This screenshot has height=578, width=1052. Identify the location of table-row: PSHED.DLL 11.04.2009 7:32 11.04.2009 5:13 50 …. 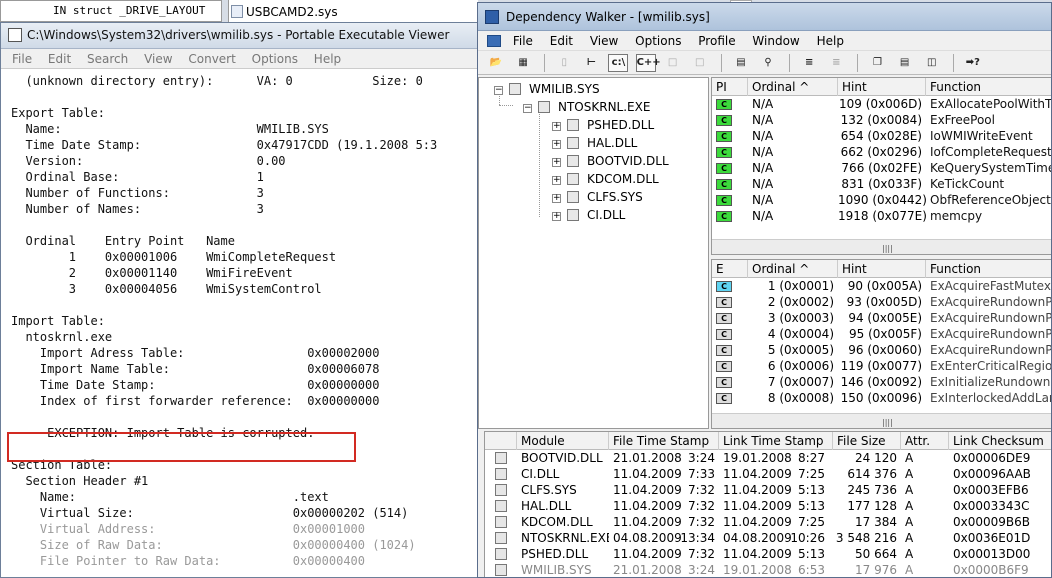
(768, 554).